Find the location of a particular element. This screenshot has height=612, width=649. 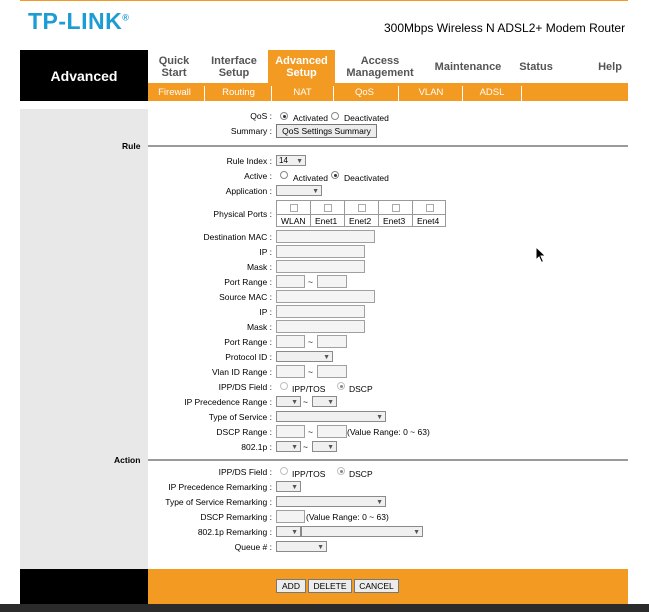

source-port-start-input is located at coordinates (290, 341).